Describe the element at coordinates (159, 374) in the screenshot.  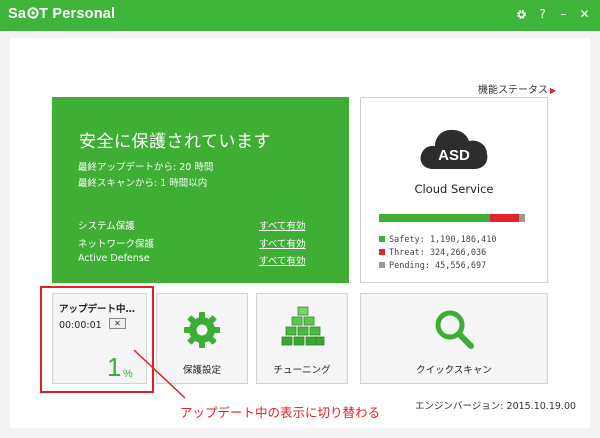
I see `callout-line` at that location.